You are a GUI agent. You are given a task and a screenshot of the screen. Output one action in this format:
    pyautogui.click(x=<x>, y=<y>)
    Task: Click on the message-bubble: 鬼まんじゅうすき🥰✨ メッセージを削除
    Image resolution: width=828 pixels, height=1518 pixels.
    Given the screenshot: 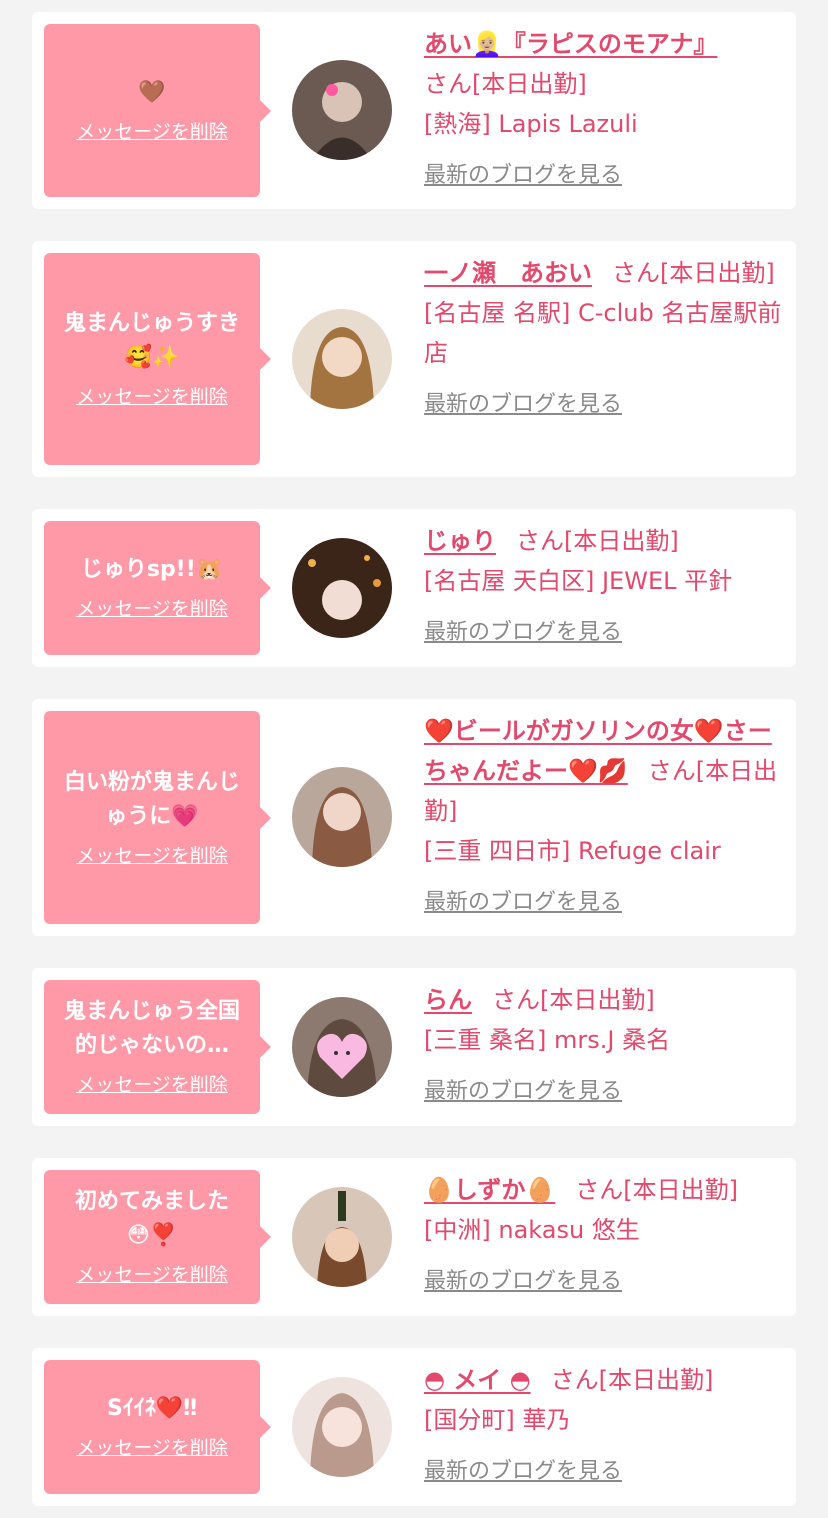 What is the action you would take?
    pyautogui.click(x=157, y=359)
    